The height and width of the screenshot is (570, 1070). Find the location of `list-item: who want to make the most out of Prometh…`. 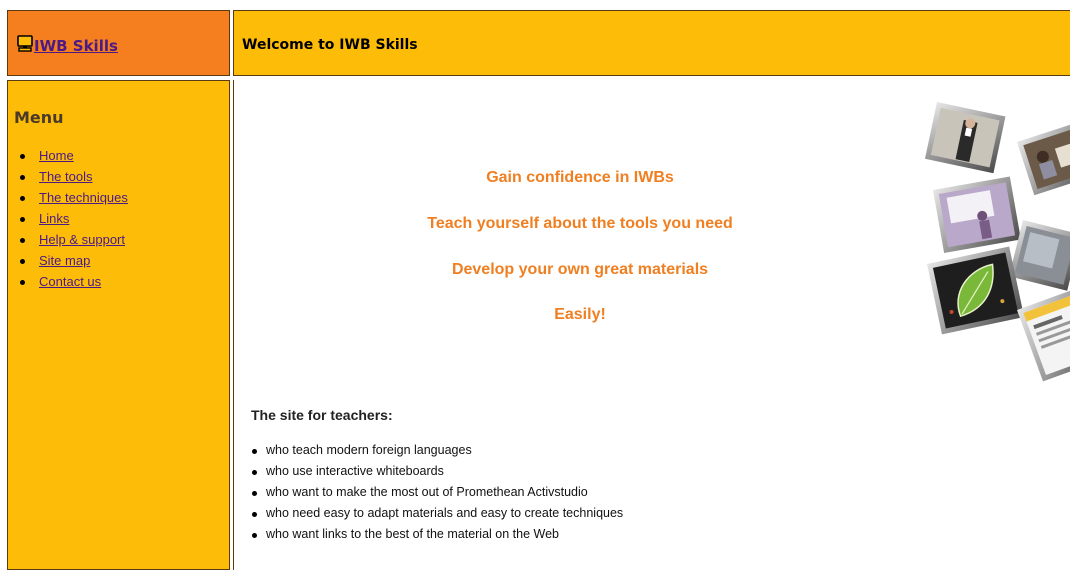

list-item: who want to make the most out of Prometh… is located at coordinates (437, 494).